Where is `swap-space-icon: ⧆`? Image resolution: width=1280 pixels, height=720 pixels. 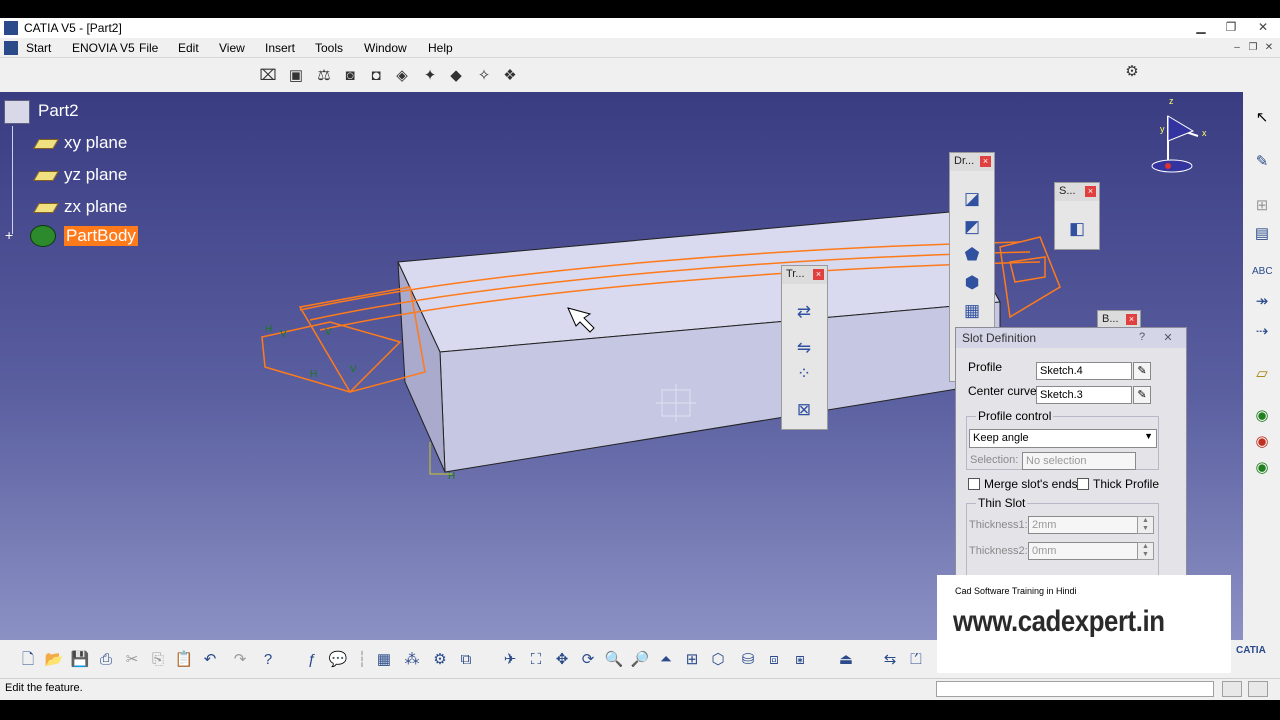 swap-space-icon: ⧆ is located at coordinates (800, 660).